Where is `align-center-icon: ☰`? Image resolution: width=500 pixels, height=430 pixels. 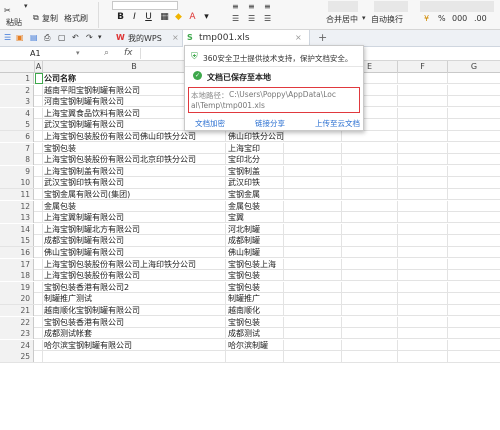
align-center-icon: ☰ is located at coordinates (251, 18).